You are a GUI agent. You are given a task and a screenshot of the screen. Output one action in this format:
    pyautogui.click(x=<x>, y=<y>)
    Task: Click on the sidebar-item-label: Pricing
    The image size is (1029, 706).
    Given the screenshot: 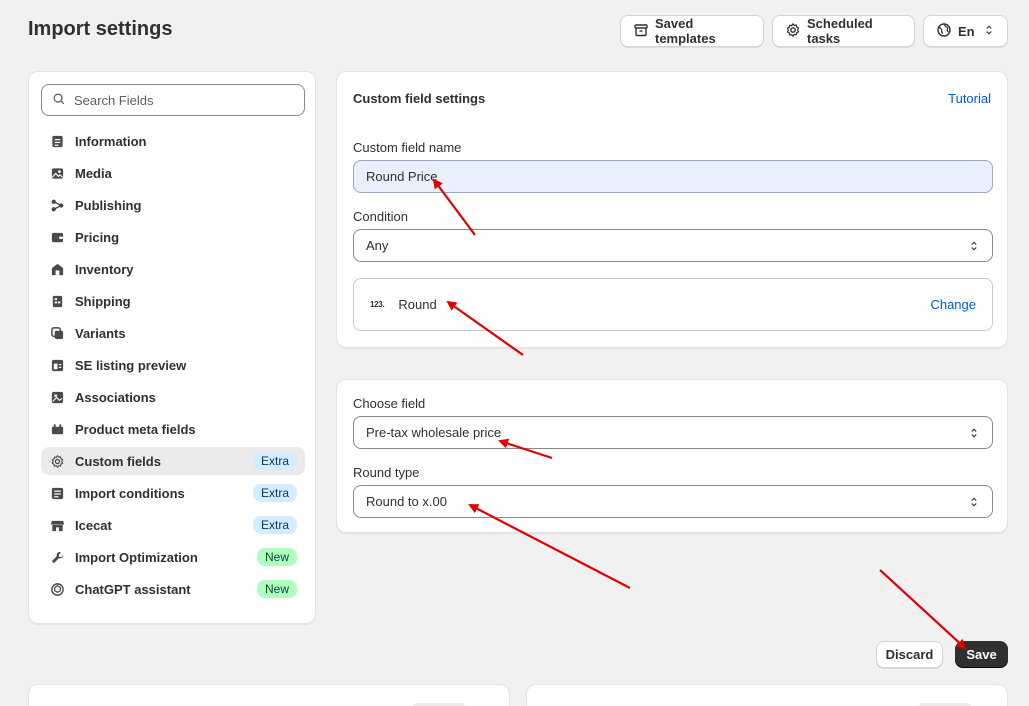 What is the action you would take?
    pyautogui.click(x=97, y=237)
    